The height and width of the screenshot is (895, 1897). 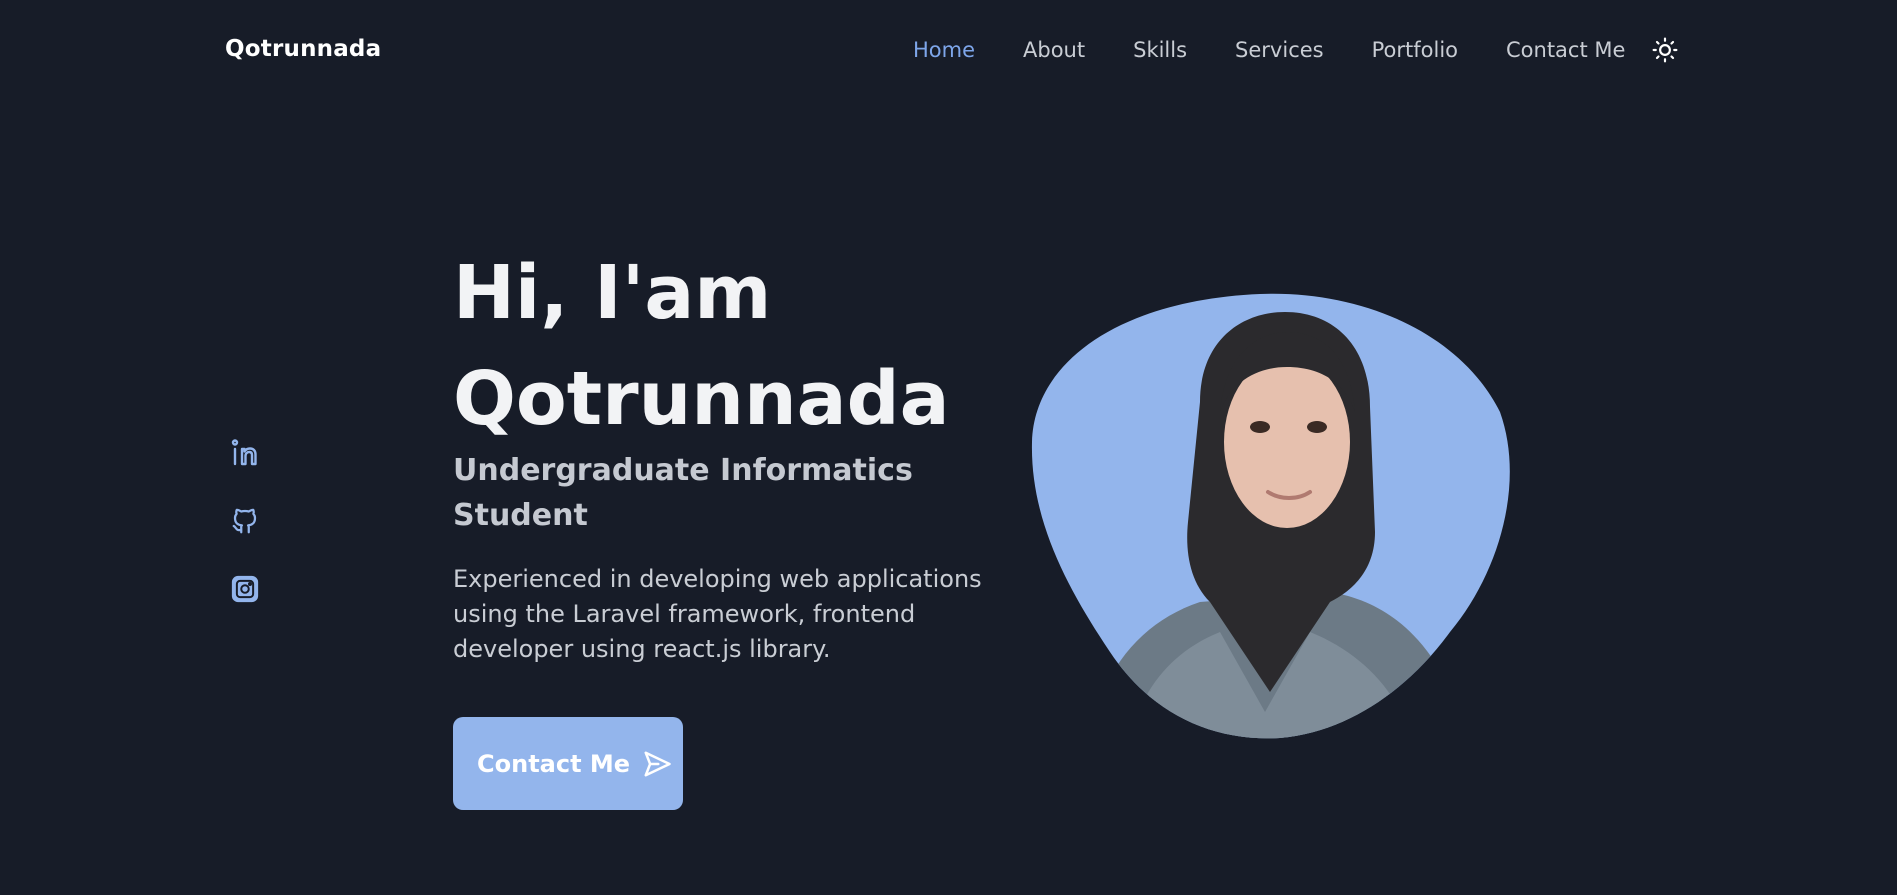 I want to click on nav-about: About, so click(x=1054, y=50).